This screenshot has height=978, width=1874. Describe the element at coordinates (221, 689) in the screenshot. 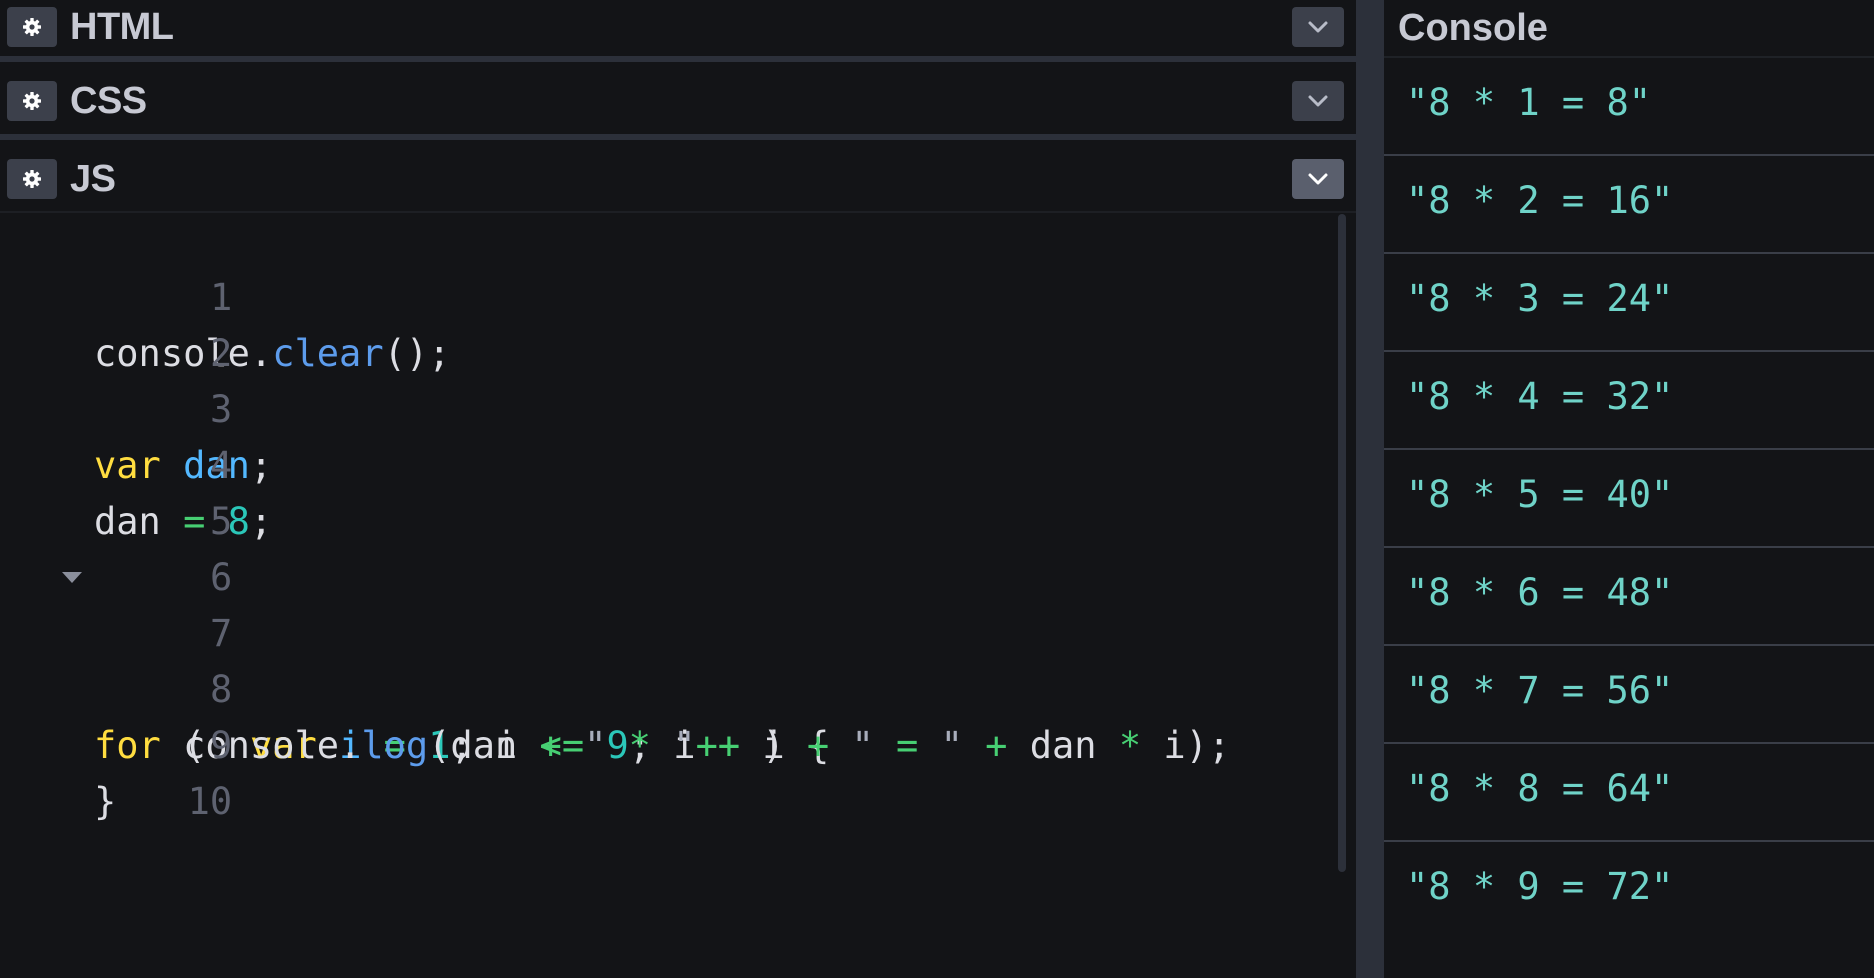

I see `line-number: 8` at that location.